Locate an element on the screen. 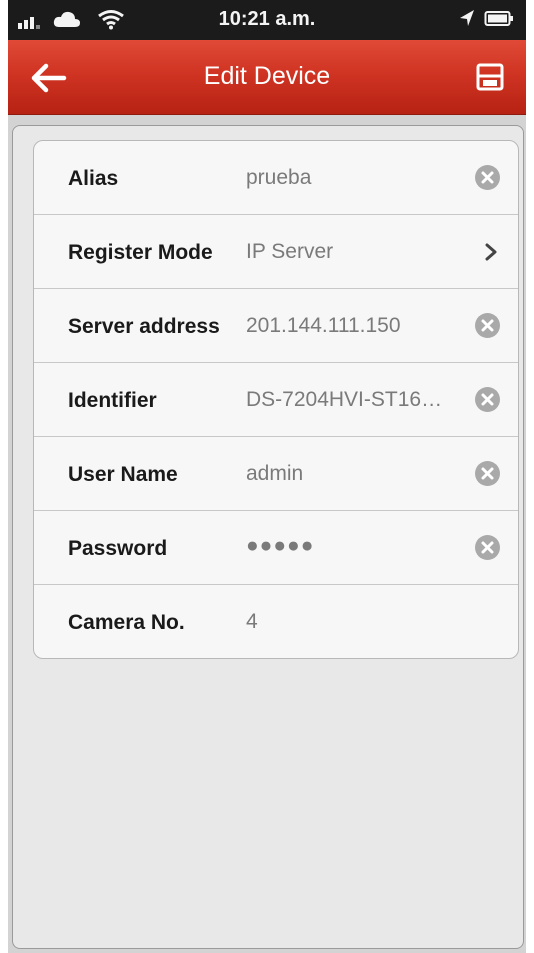 This screenshot has width=534, height=953. user-name-label: User Name is located at coordinates (123, 474).